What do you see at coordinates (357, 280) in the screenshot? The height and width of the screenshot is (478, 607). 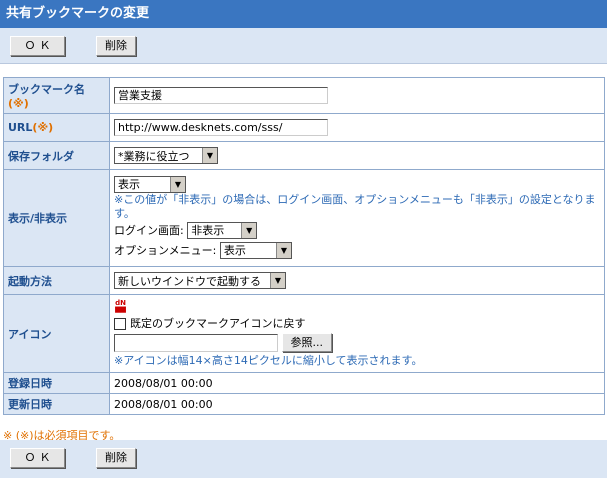 I see `launch-cell: 新しいウインドウで起動する ▼` at bounding box center [357, 280].